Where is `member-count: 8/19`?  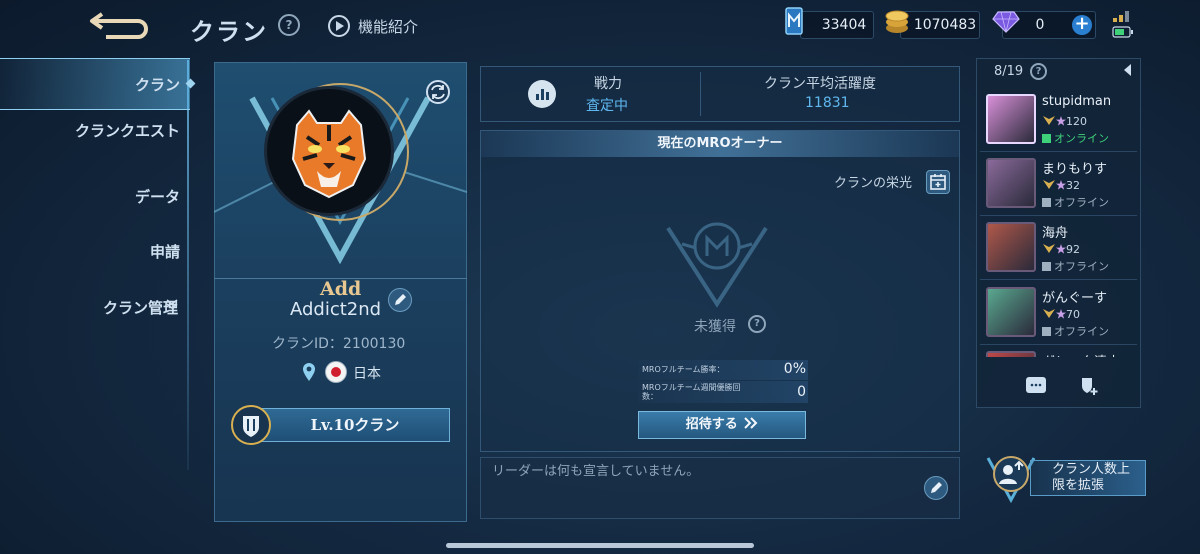
member-count: 8/19 is located at coordinates (1009, 71).